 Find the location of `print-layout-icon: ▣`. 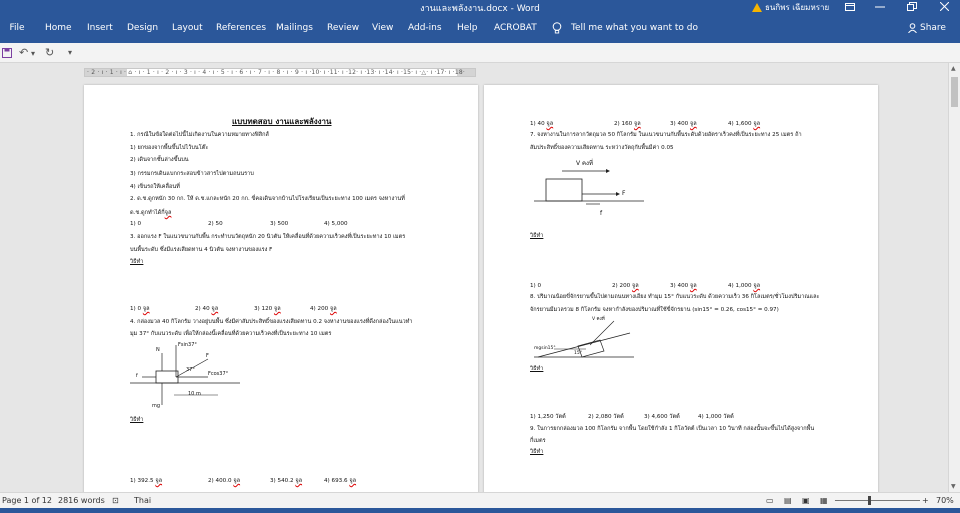

print-layout-icon: ▣ is located at coordinates (806, 500).